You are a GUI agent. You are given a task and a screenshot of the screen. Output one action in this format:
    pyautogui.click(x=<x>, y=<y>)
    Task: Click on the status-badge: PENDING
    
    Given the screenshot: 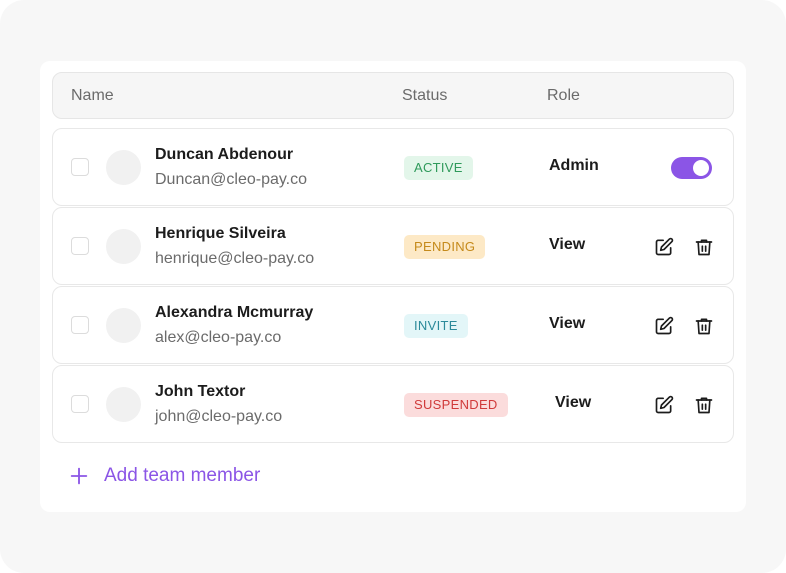 What is the action you would take?
    pyautogui.click(x=445, y=247)
    